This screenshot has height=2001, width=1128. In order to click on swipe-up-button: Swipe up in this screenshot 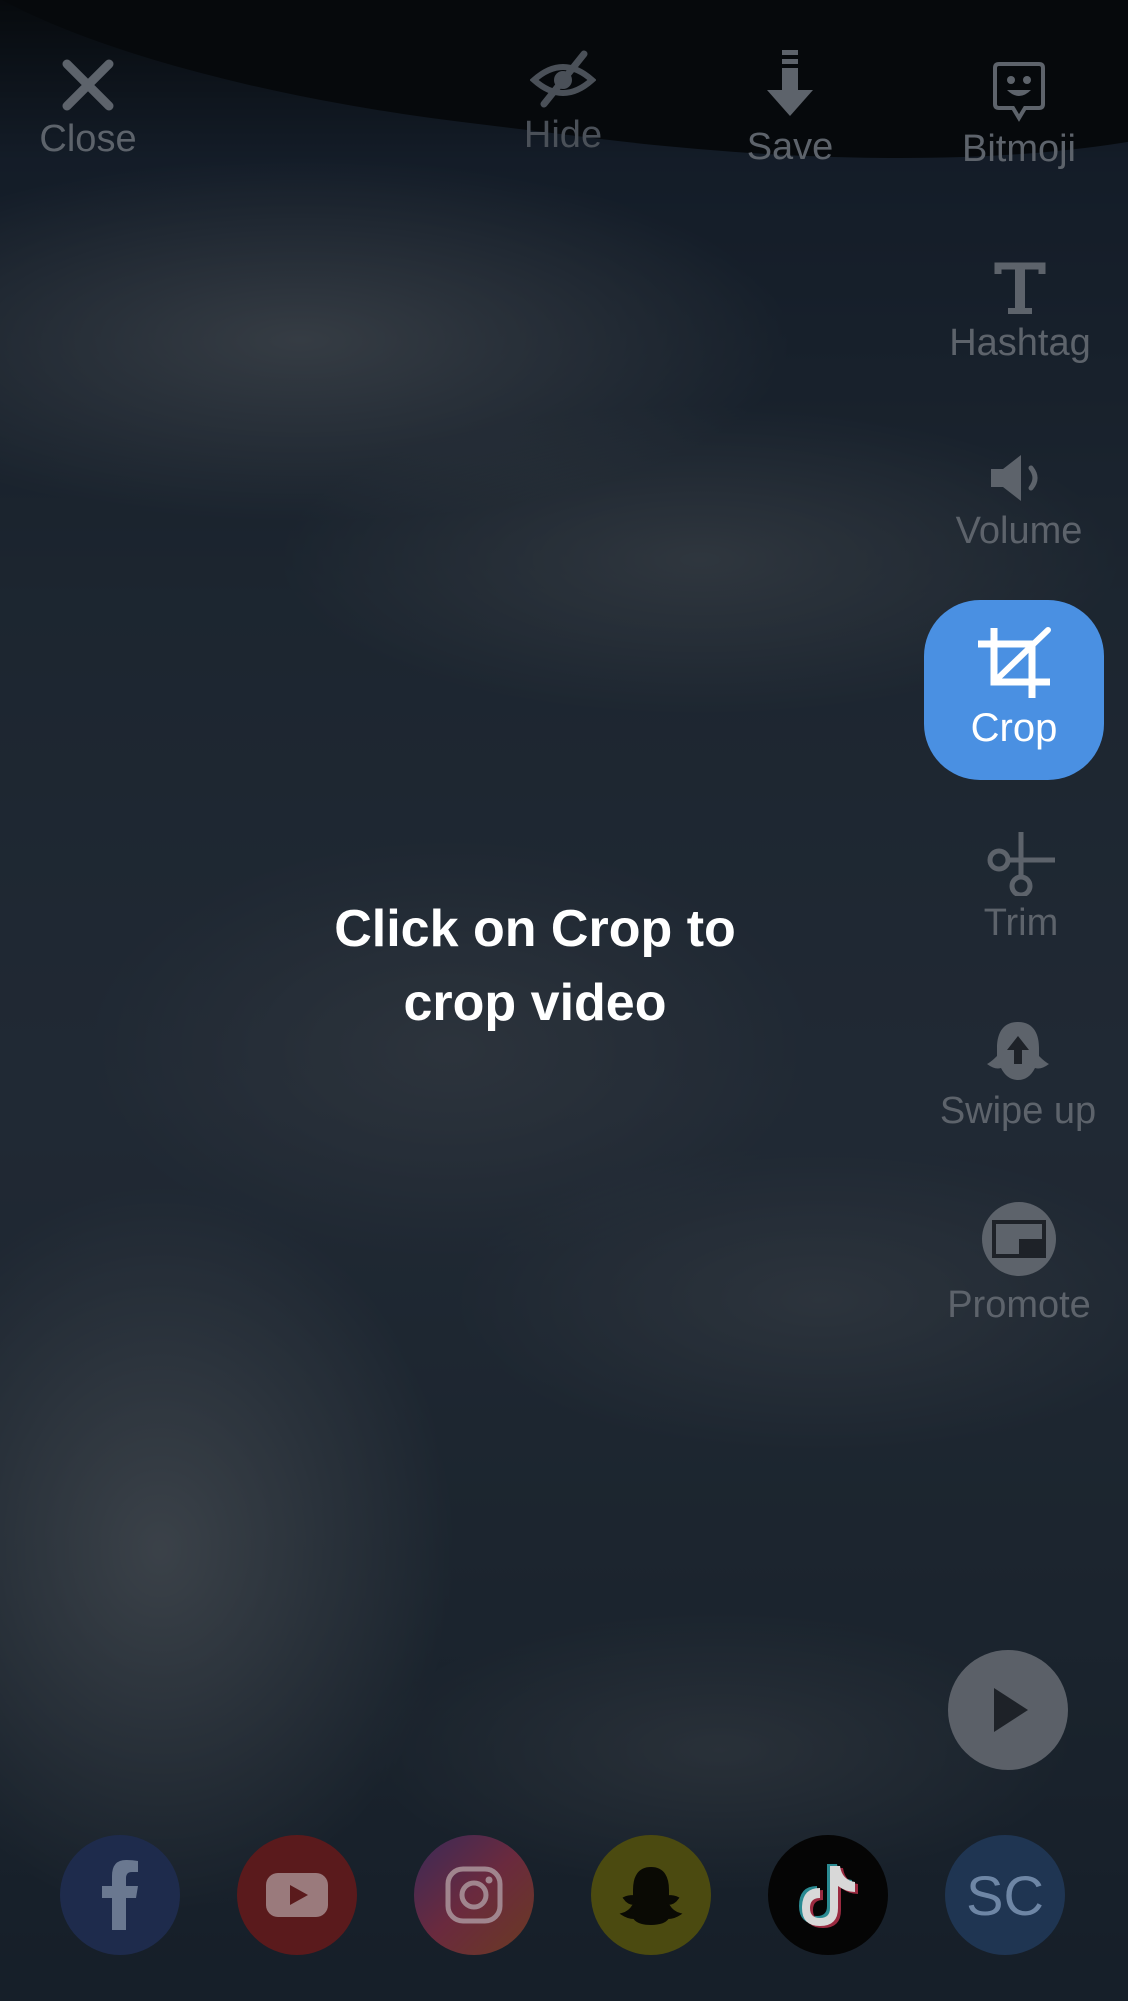, I will do `click(1018, 1074)`.